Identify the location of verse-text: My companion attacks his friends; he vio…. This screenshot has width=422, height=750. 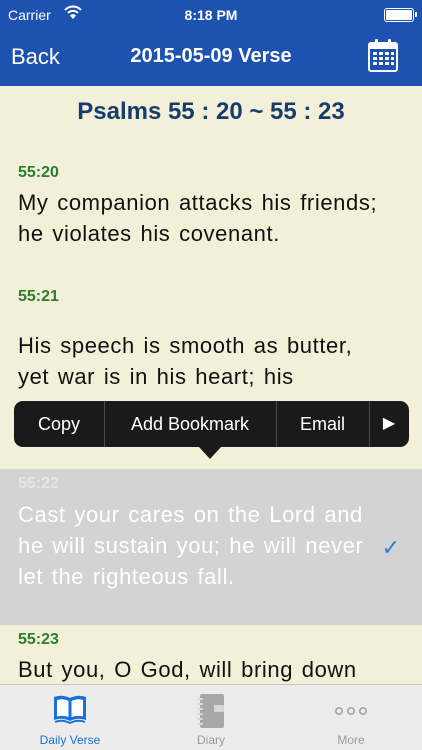
(198, 218).